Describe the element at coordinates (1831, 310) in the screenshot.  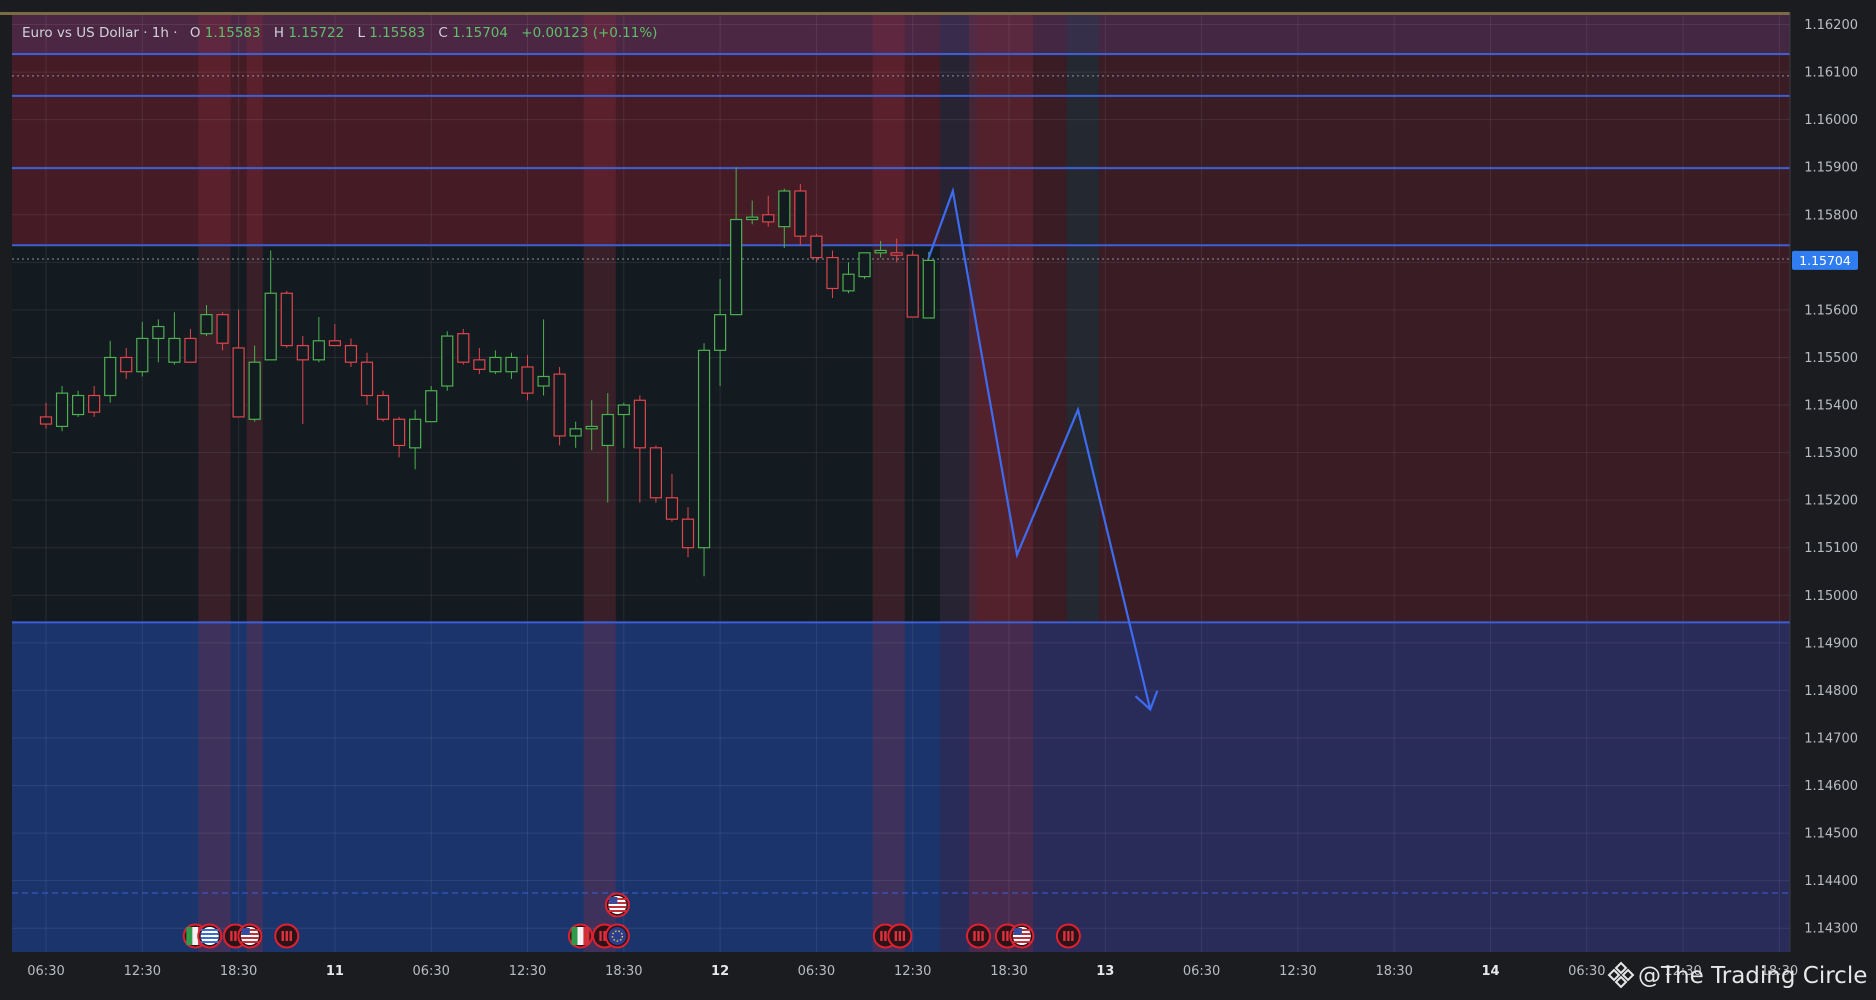
I see `y-tick-label: 1.15600` at that location.